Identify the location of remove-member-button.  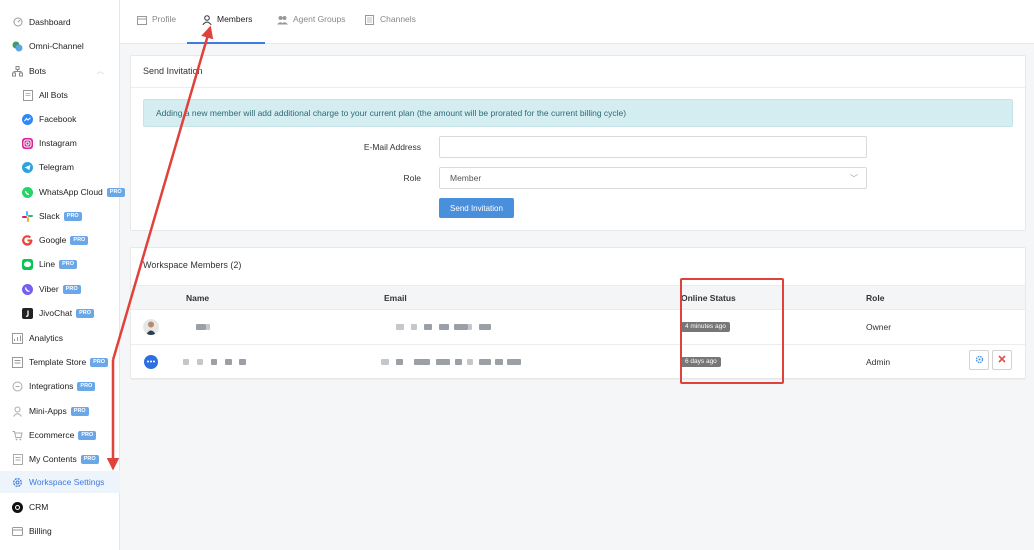
(1002, 360).